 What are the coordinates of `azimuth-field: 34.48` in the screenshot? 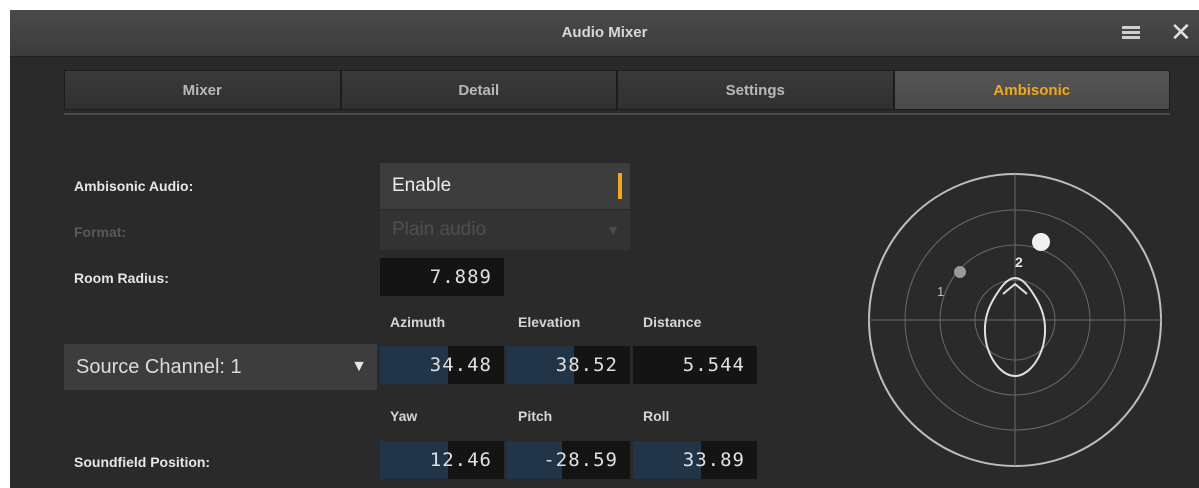 It's located at (442, 365).